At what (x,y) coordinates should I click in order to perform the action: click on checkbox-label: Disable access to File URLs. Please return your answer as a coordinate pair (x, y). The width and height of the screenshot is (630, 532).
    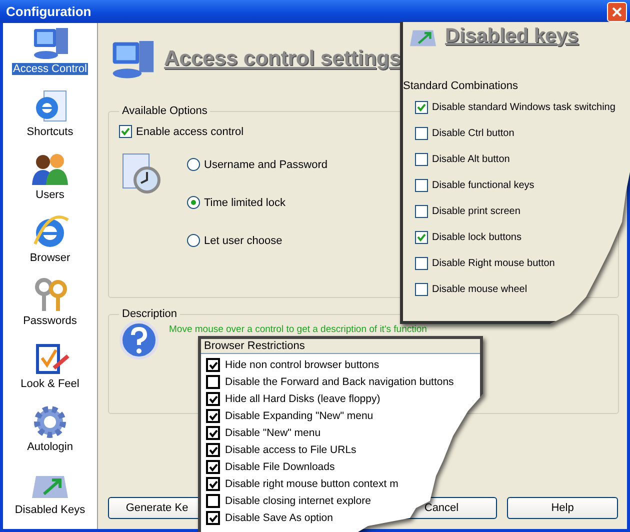
    Looking at the image, I should click on (290, 450).